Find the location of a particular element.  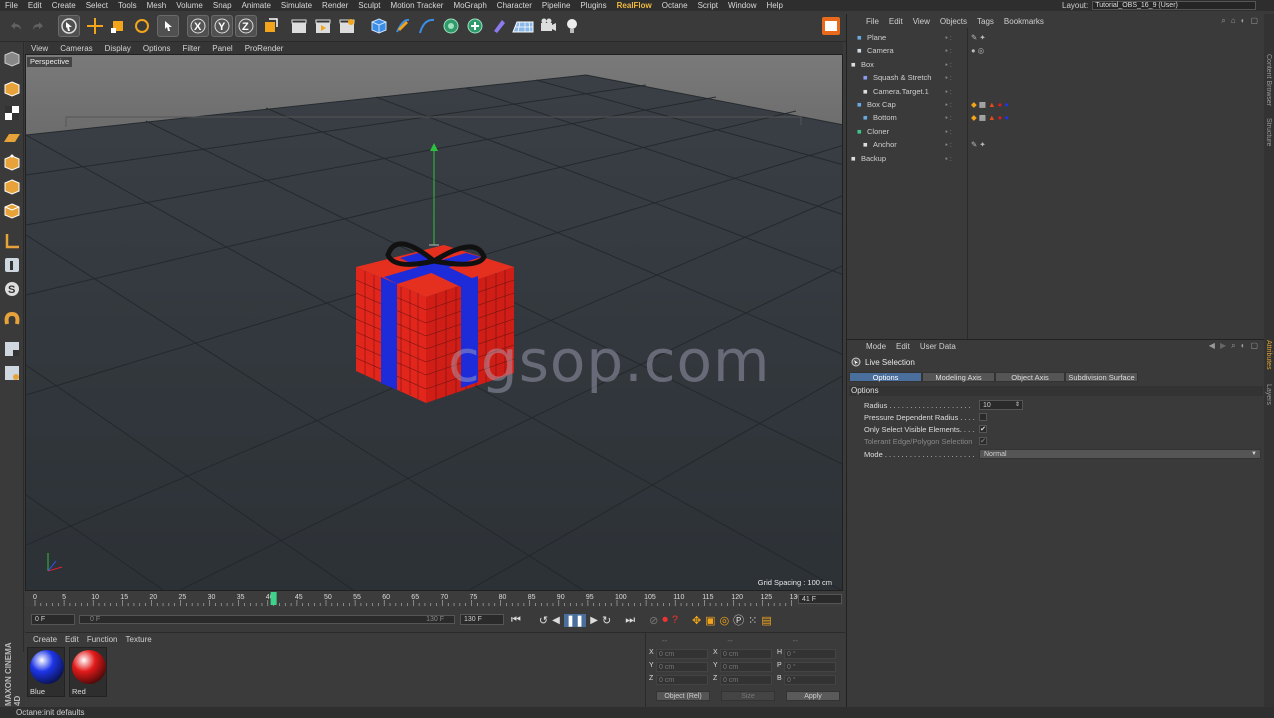

light-button is located at coordinates (572, 26).